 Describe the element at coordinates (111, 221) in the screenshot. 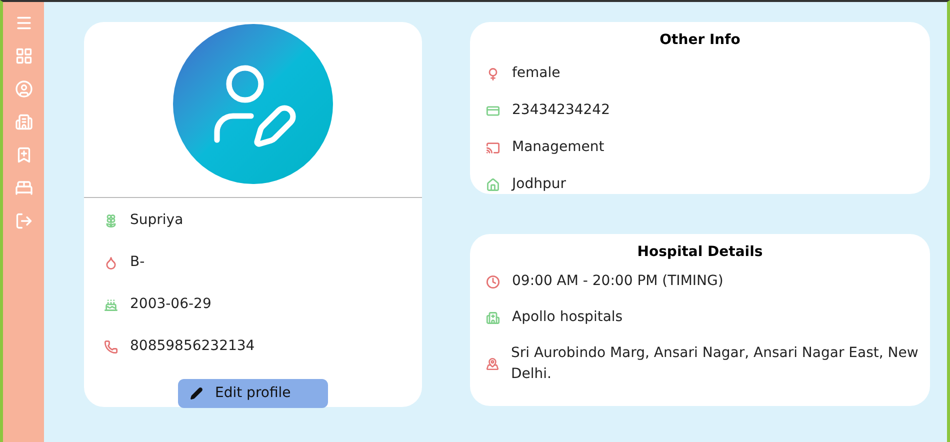

I see `flower-icon` at that location.